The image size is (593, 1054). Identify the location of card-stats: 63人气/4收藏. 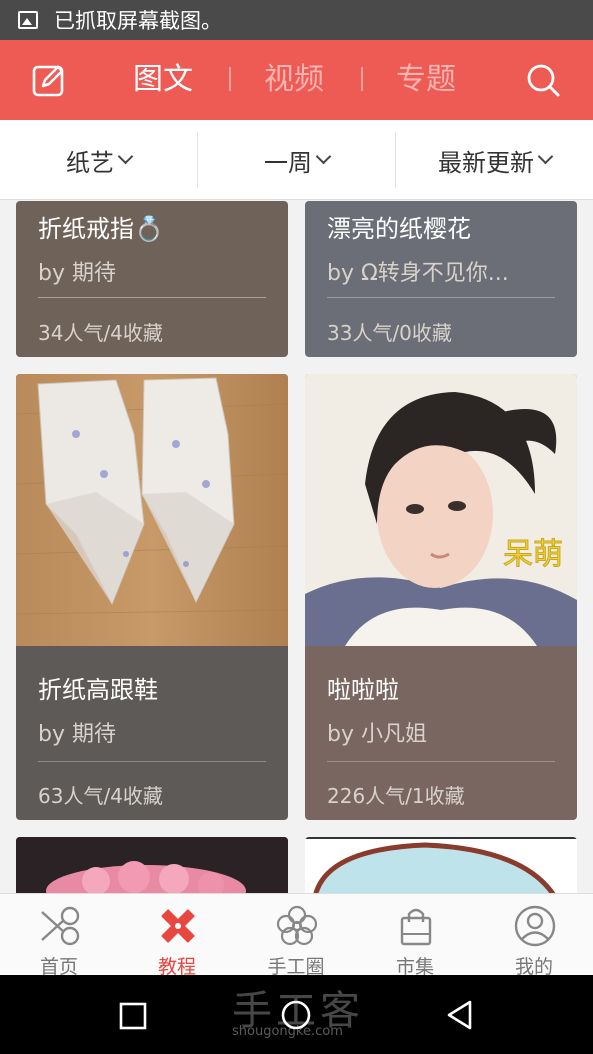
(100, 796).